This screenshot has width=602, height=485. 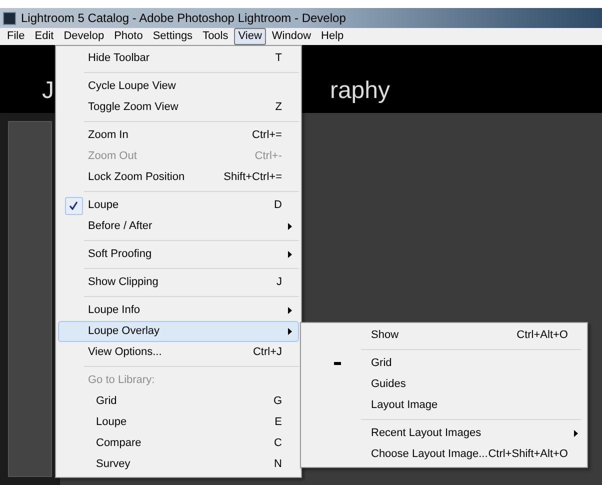 What do you see at coordinates (48, 91) in the screenshot?
I see `identity-plate-text: J` at bounding box center [48, 91].